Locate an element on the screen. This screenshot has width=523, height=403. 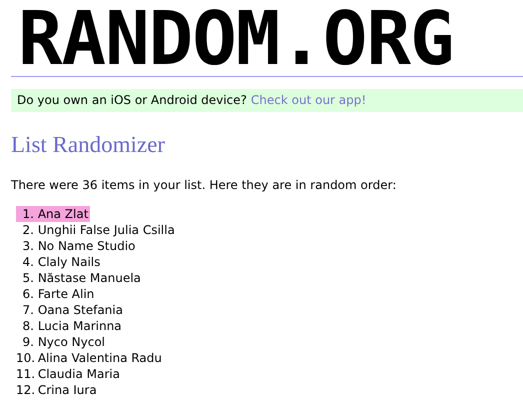
list-item: 3. No Name Studio is located at coordinates (79, 246).